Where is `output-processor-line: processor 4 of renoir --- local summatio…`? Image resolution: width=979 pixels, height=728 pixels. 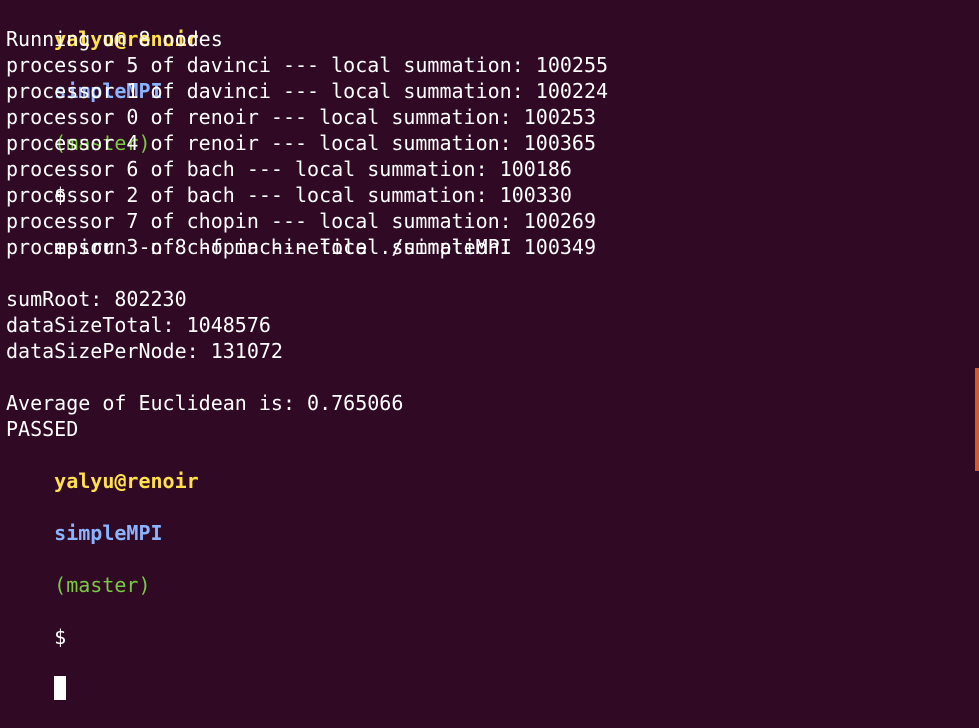 output-processor-line: processor 4 of renoir --- local summatio… is located at coordinates (301, 143).